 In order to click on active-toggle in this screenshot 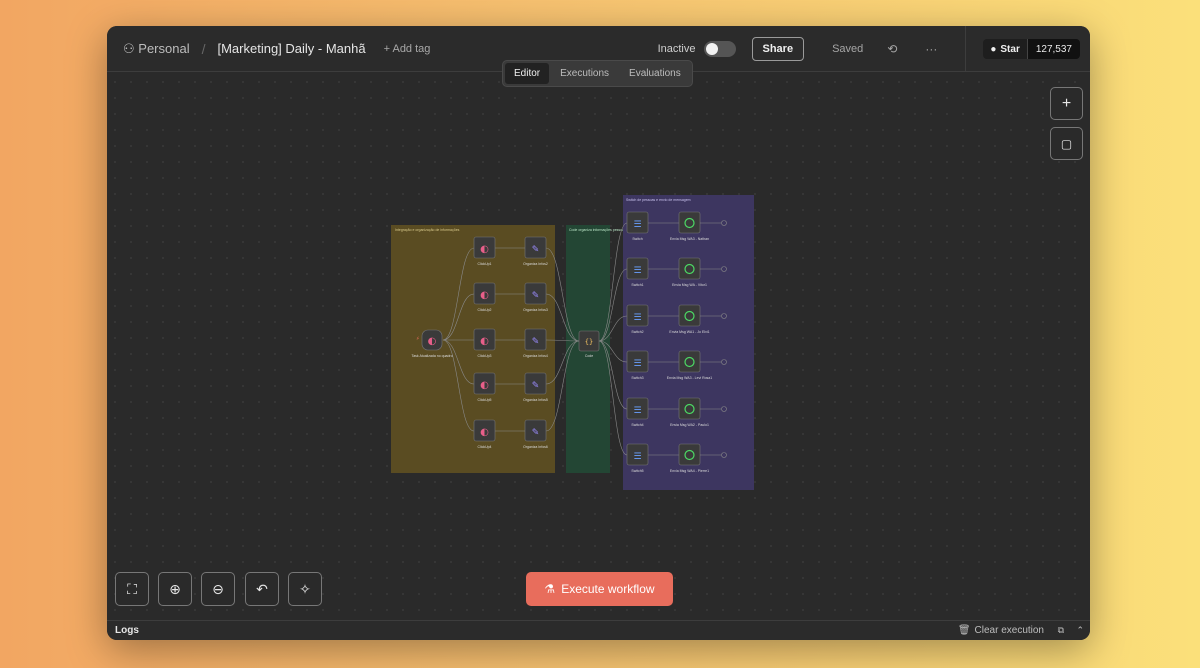, I will do `click(719, 49)`.